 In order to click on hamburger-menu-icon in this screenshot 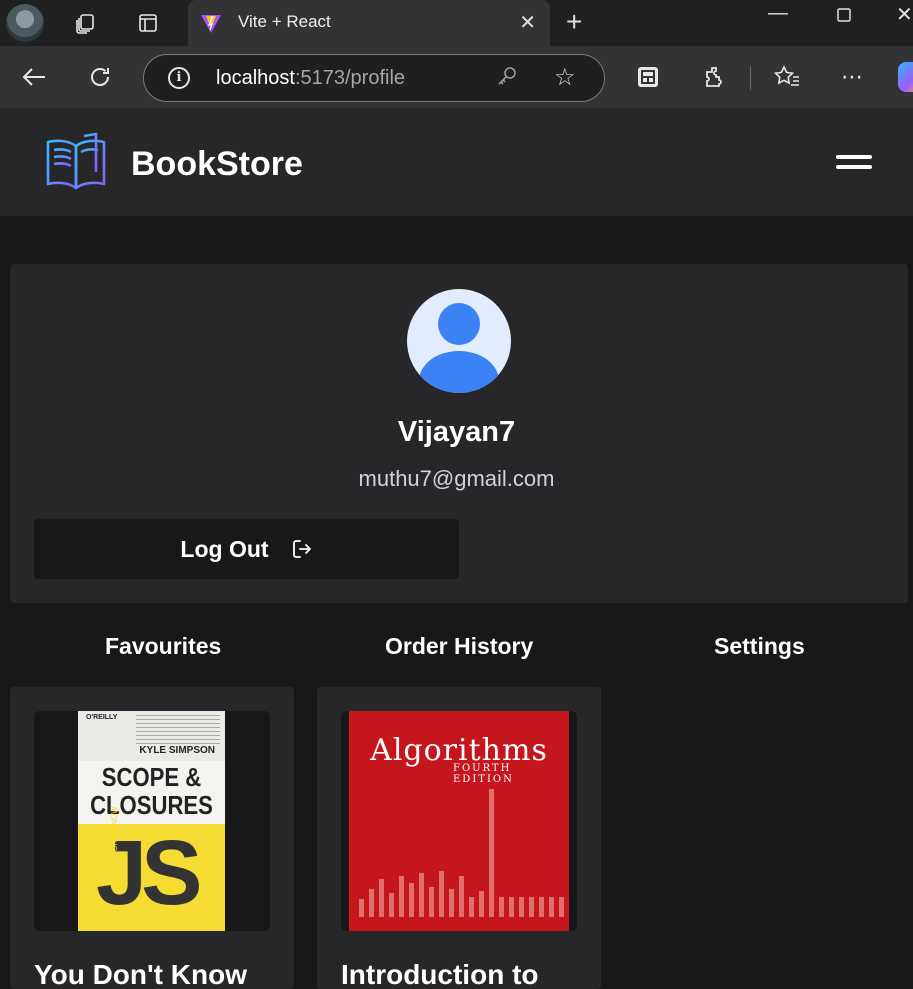, I will do `click(854, 163)`.